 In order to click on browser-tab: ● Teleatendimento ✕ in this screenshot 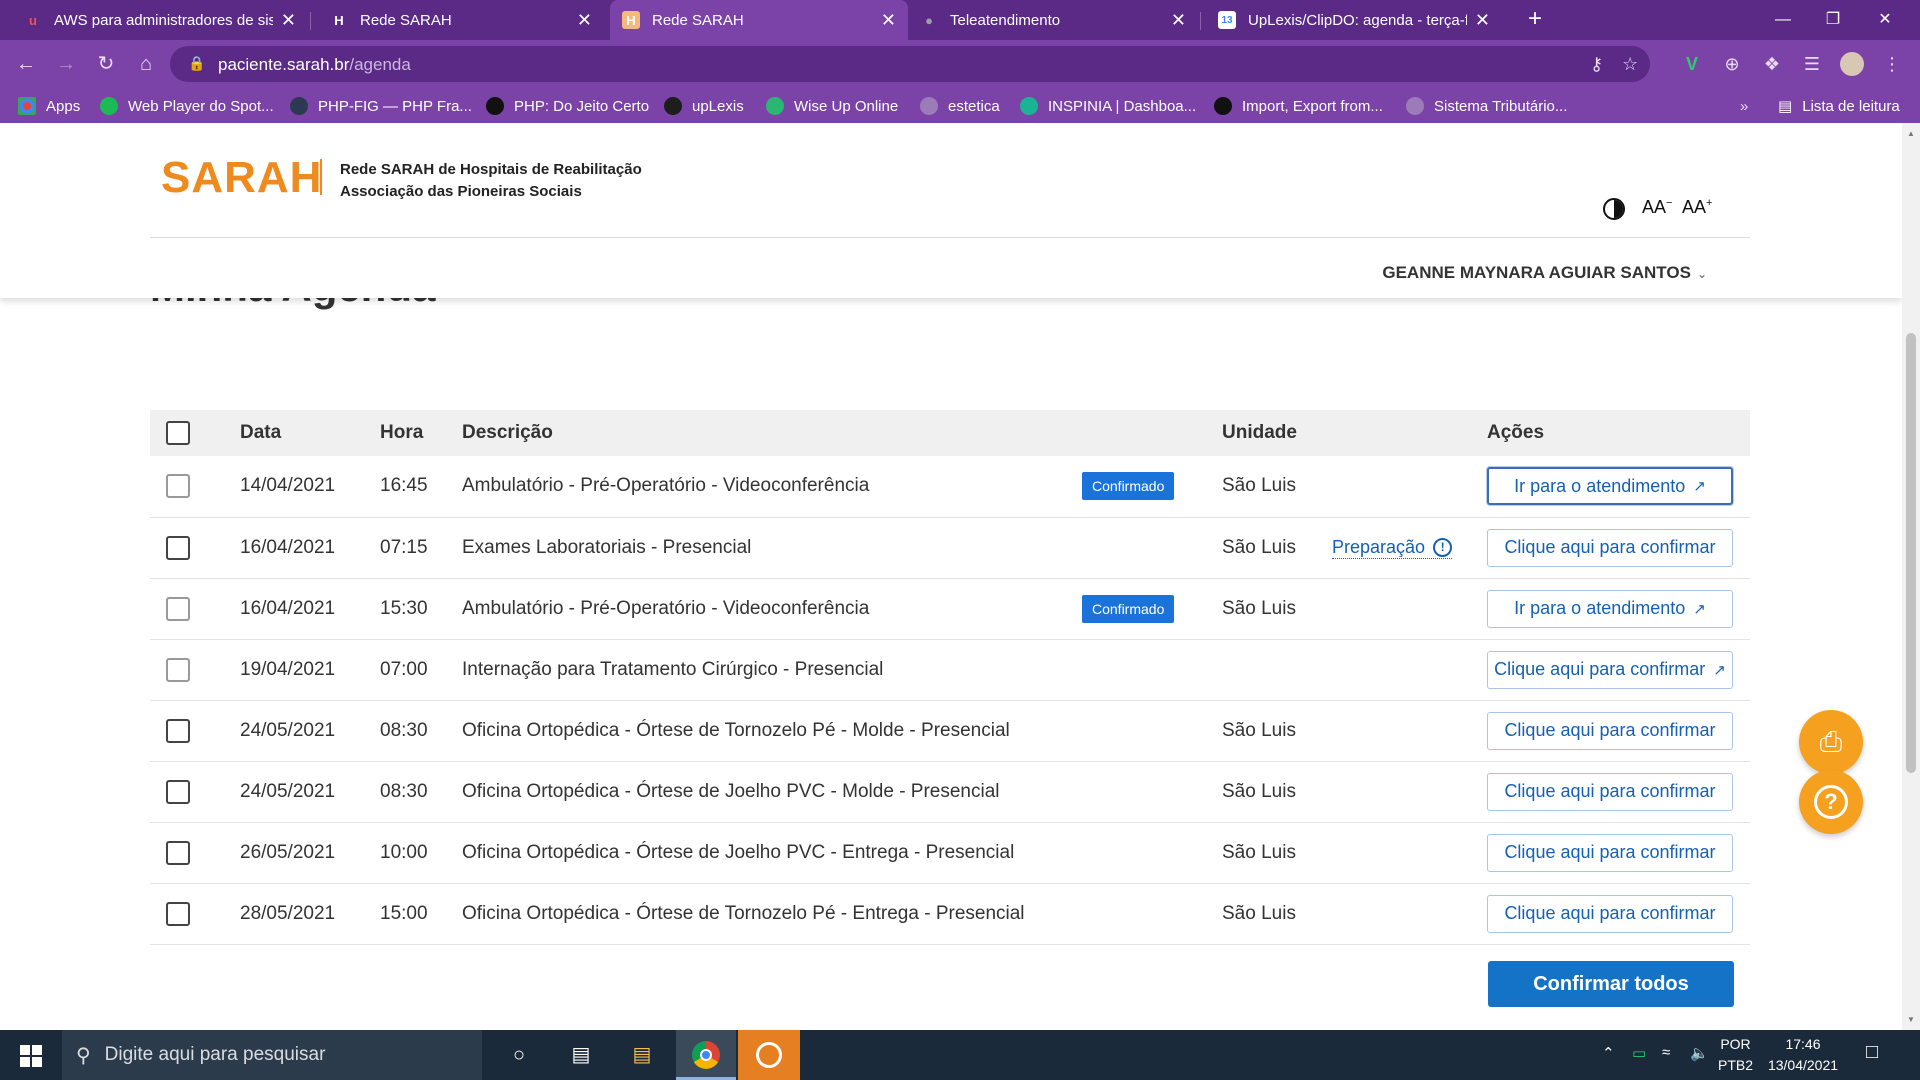, I will do `click(1053, 20)`.